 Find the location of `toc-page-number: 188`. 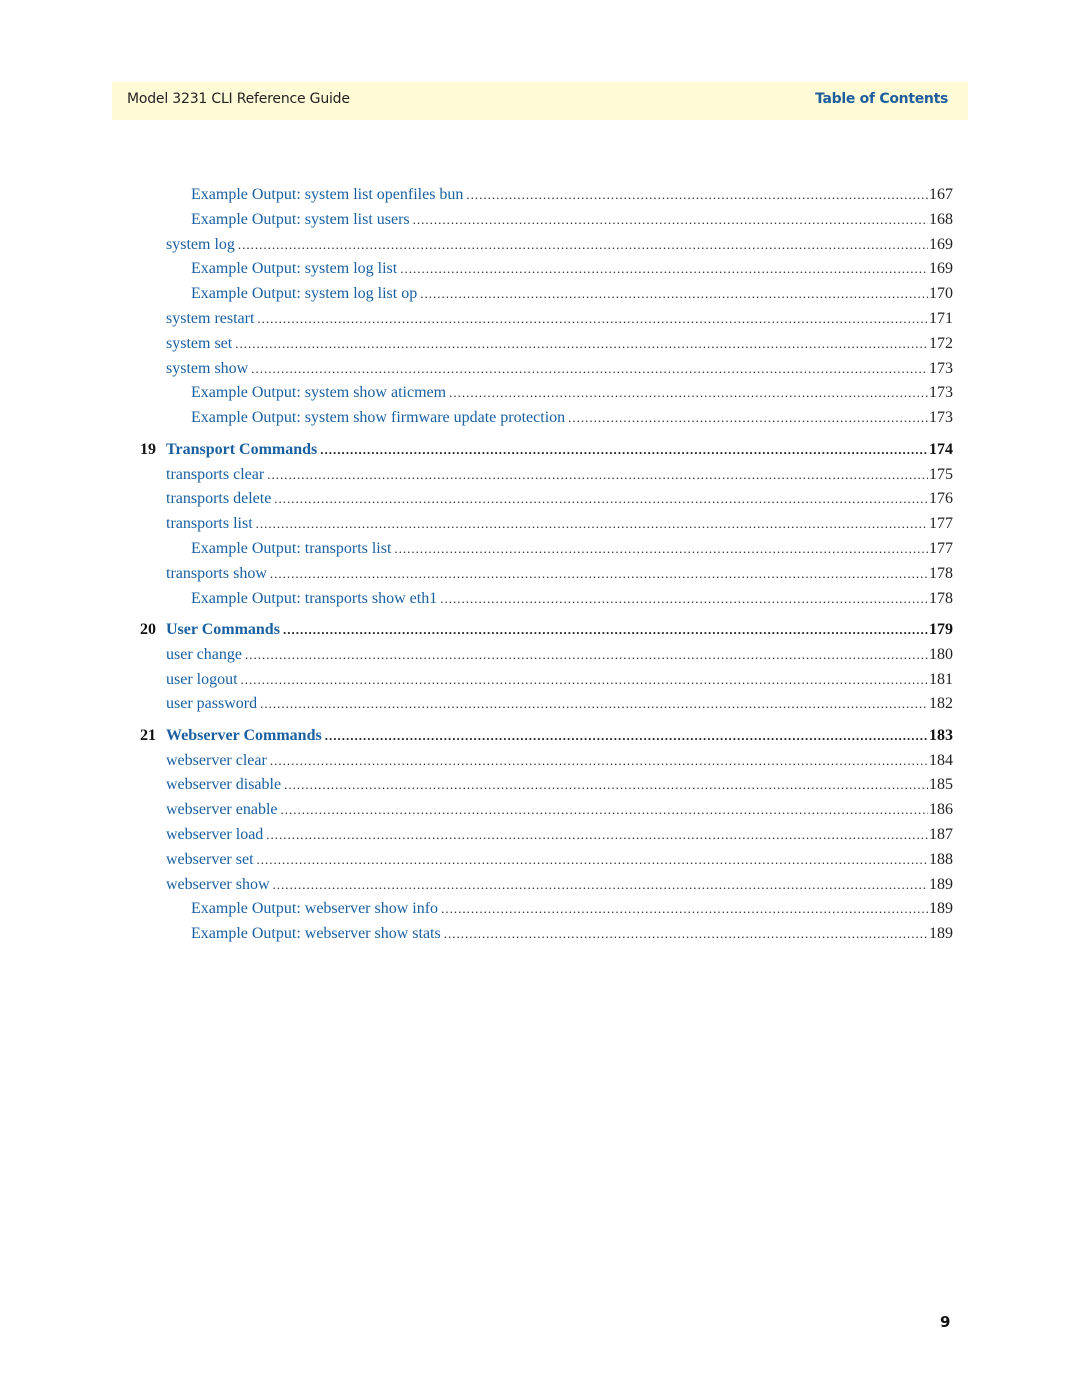

toc-page-number: 188 is located at coordinates (941, 860).